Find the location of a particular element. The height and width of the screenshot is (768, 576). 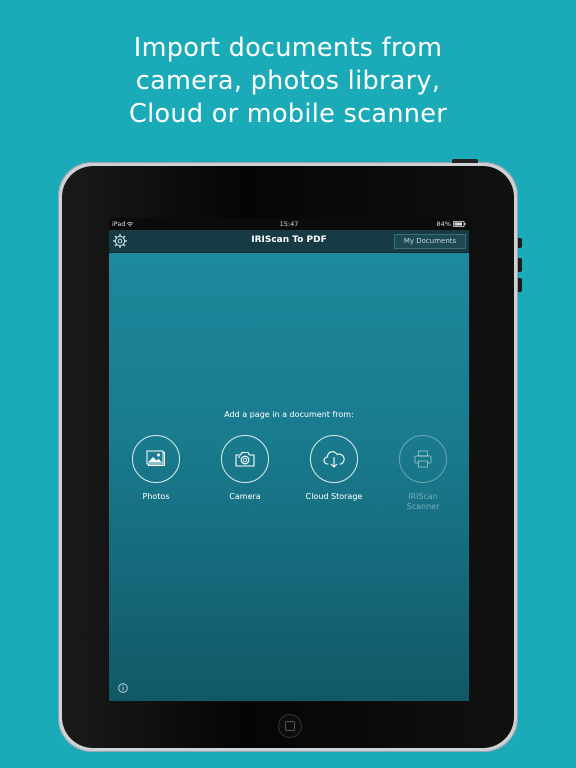

camera-icon is located at coordinates (245, 459).